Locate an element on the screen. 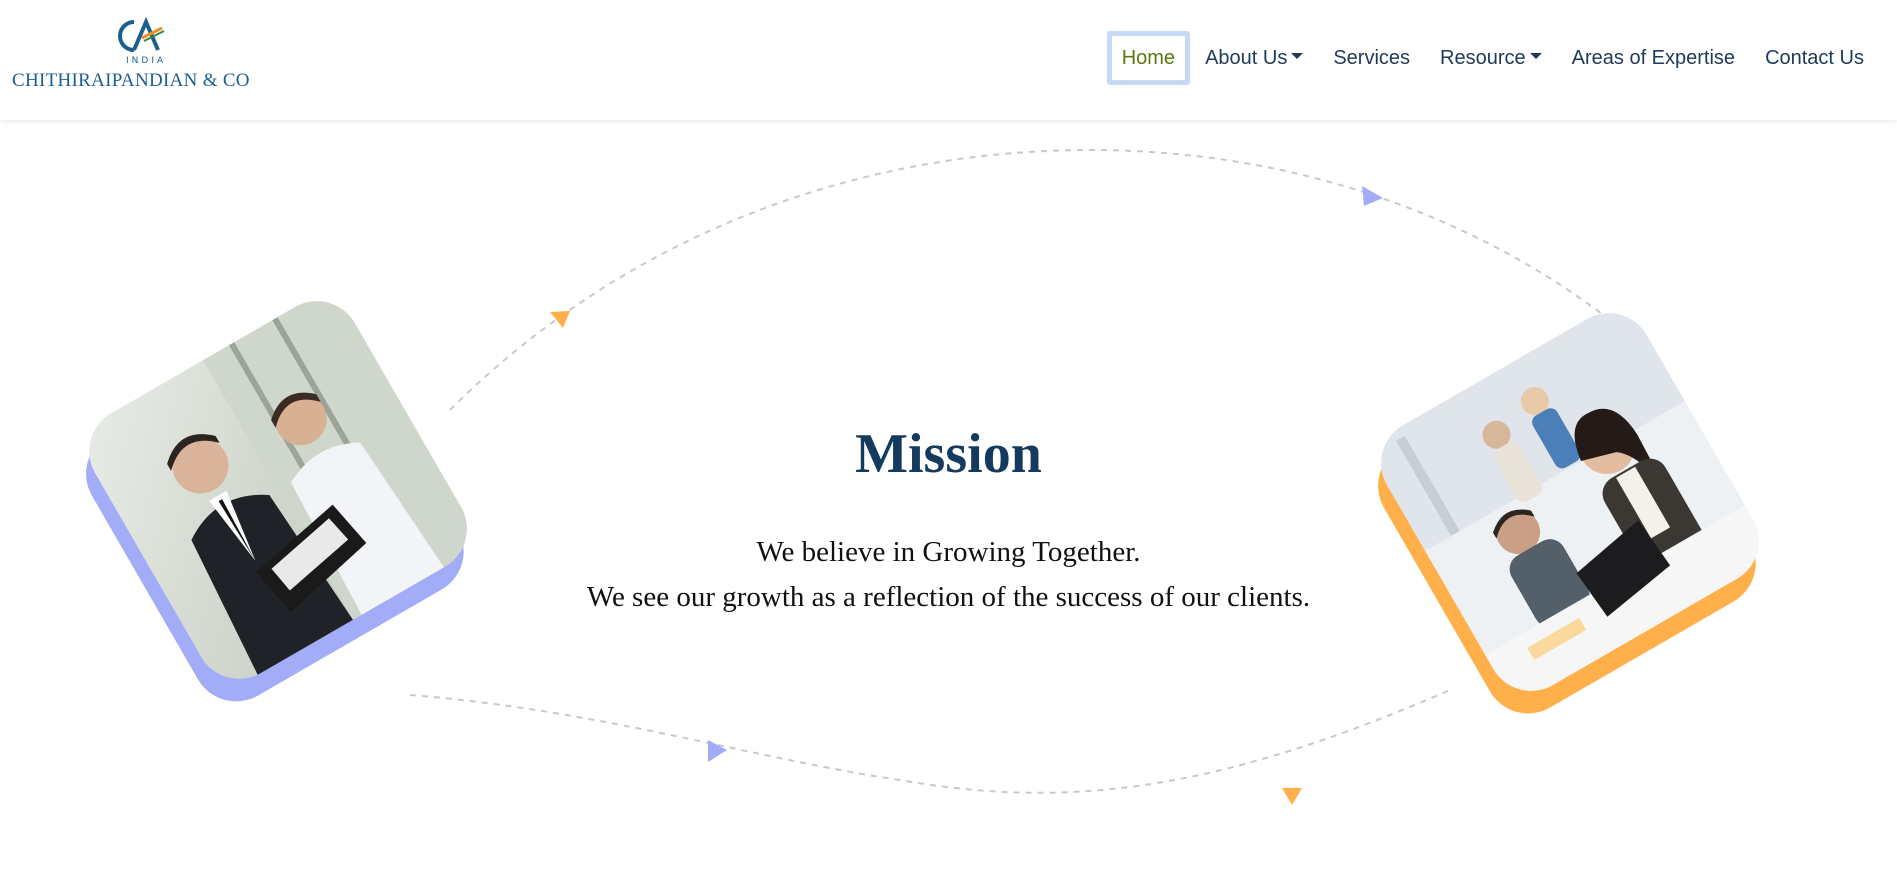 The height and width of the screenshot is (882, 1897). nav-services-label: Services is located at coordinates (1372, 57).